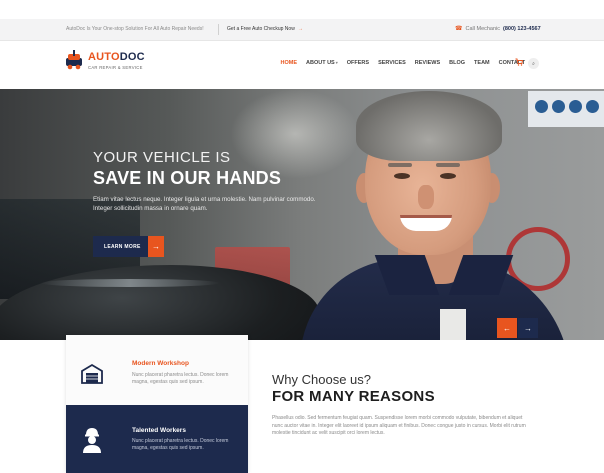  Describe the element at coordinates (321, 379) in the screenshot. I see `why-choose-heading: Why Choose us?` at that location.